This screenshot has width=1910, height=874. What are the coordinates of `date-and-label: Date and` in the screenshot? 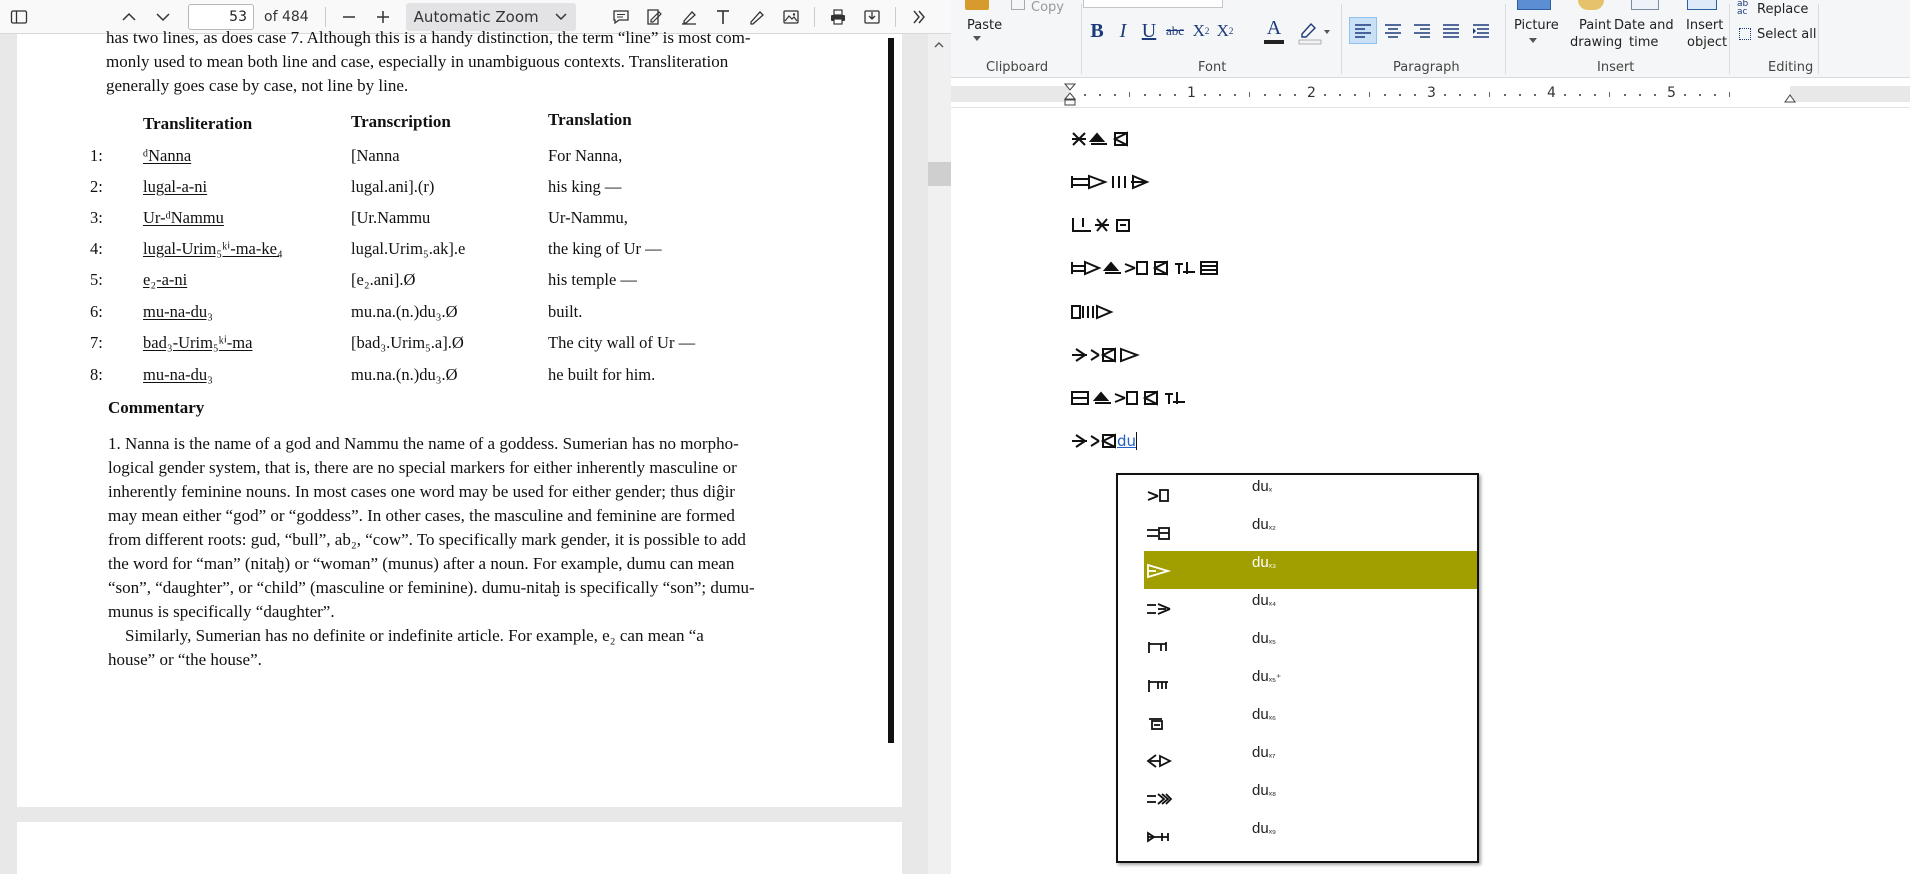 It's located at (1644, 26).